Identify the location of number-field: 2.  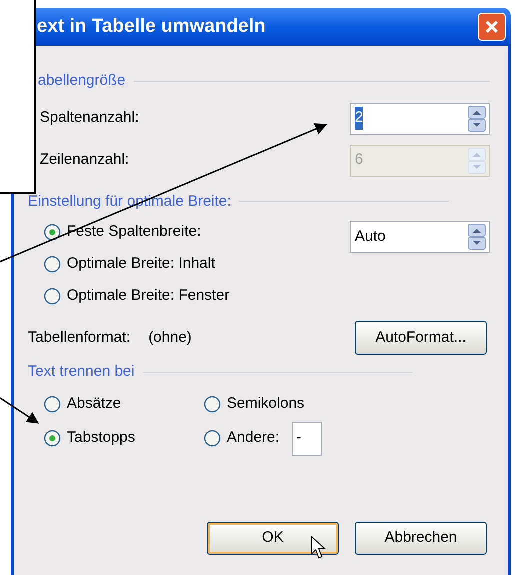
(420, 118).